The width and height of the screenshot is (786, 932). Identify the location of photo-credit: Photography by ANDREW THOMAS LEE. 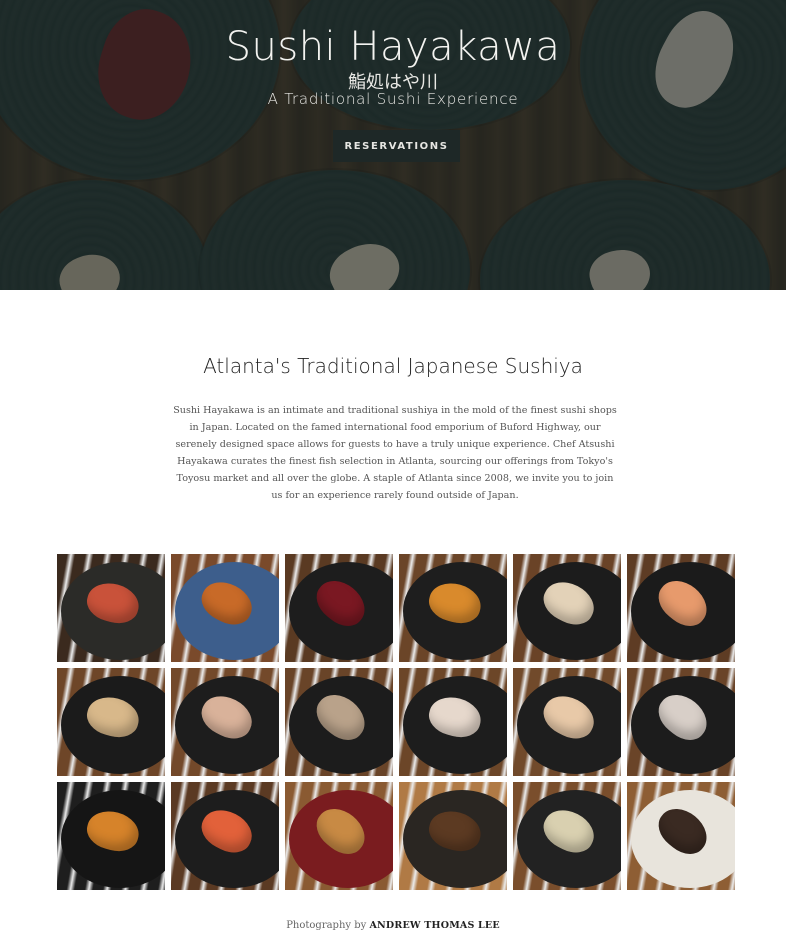
(393, 925).